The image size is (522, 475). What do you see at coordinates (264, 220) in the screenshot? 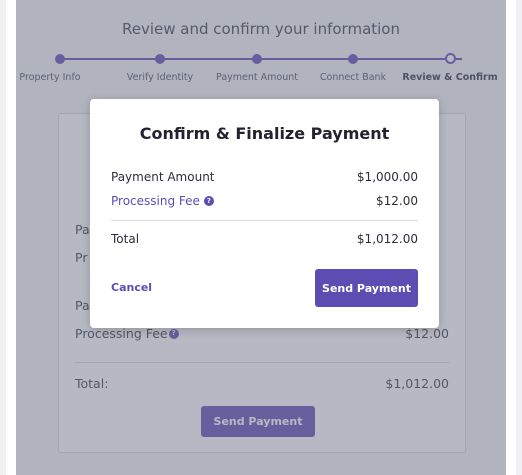
I see `modal-divider` at bounding box center [264, 220].